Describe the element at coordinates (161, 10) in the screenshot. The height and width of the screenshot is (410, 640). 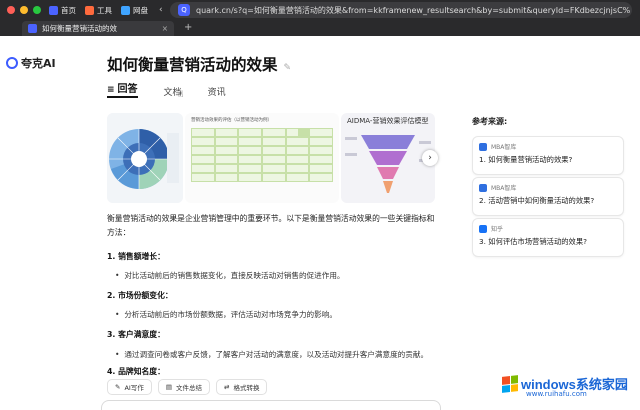
I see `back-arrow-icon: ‹` at that location.